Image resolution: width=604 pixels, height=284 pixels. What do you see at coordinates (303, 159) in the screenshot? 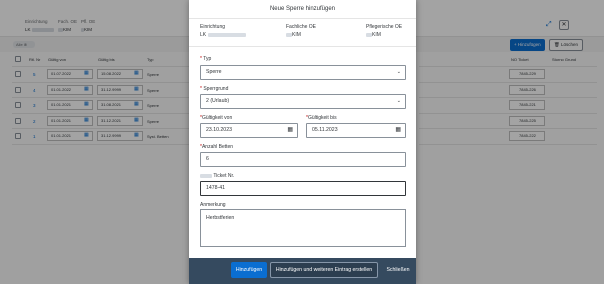
I see `anzahl-betten-input: 6` at bounding box center [303, 159].